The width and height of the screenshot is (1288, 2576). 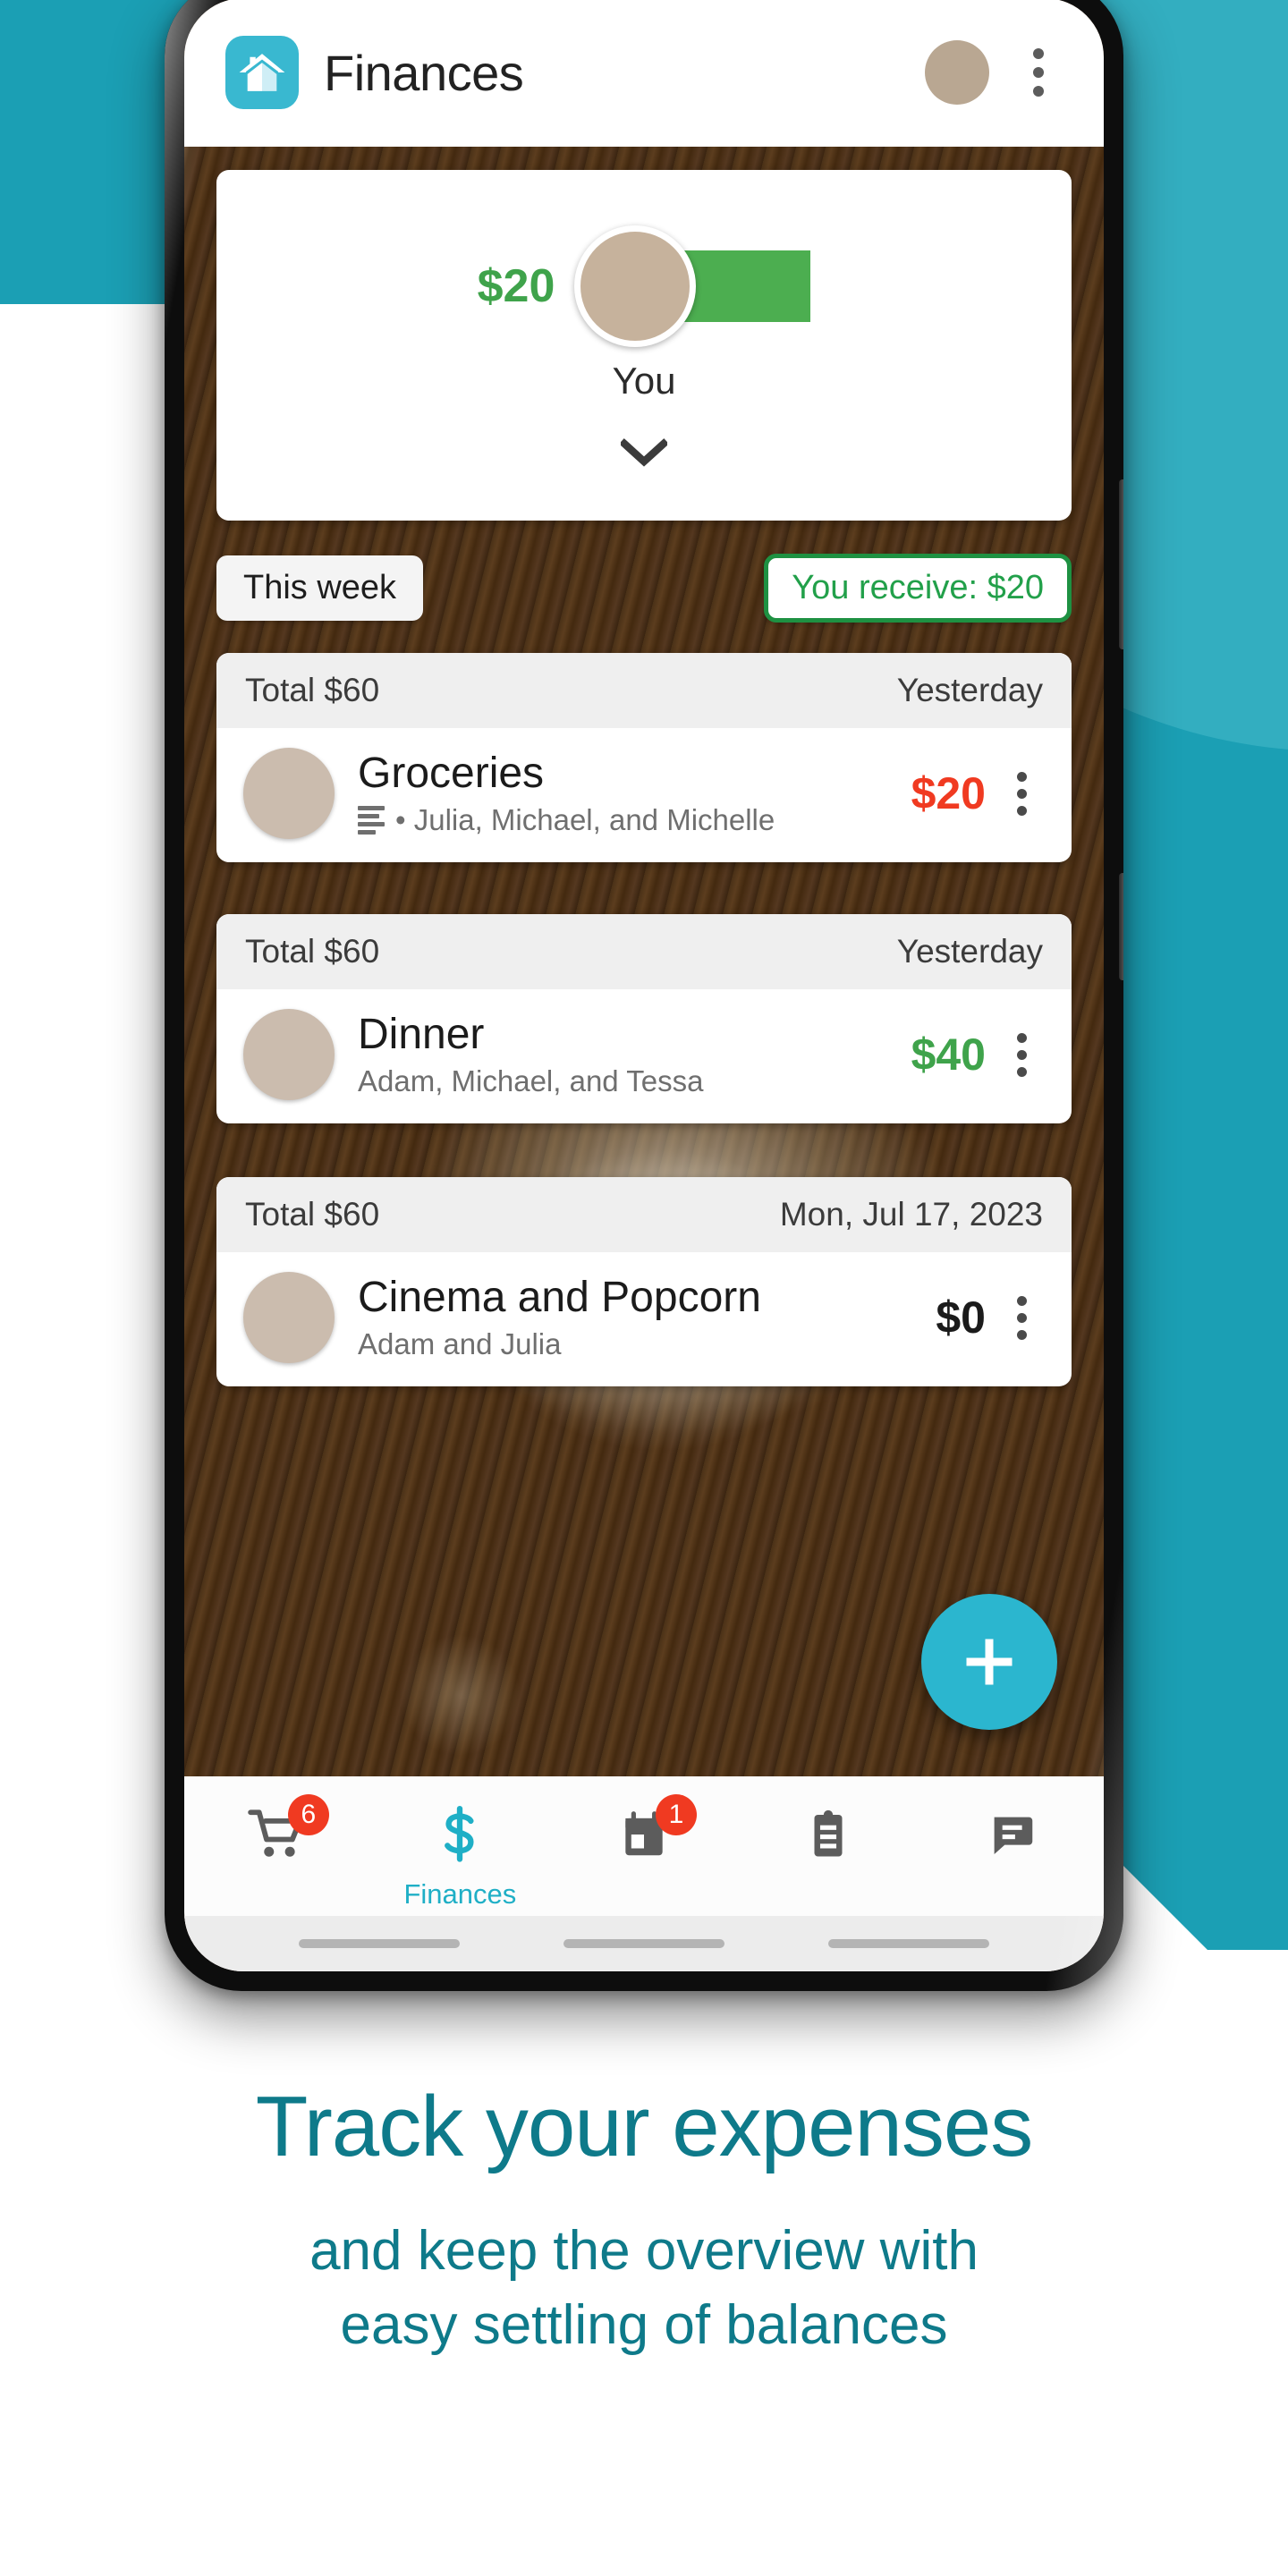 I want to click on expense-card-header: Total $60 Mon, Jul 17, 2023, so click(x=644, y=1214).